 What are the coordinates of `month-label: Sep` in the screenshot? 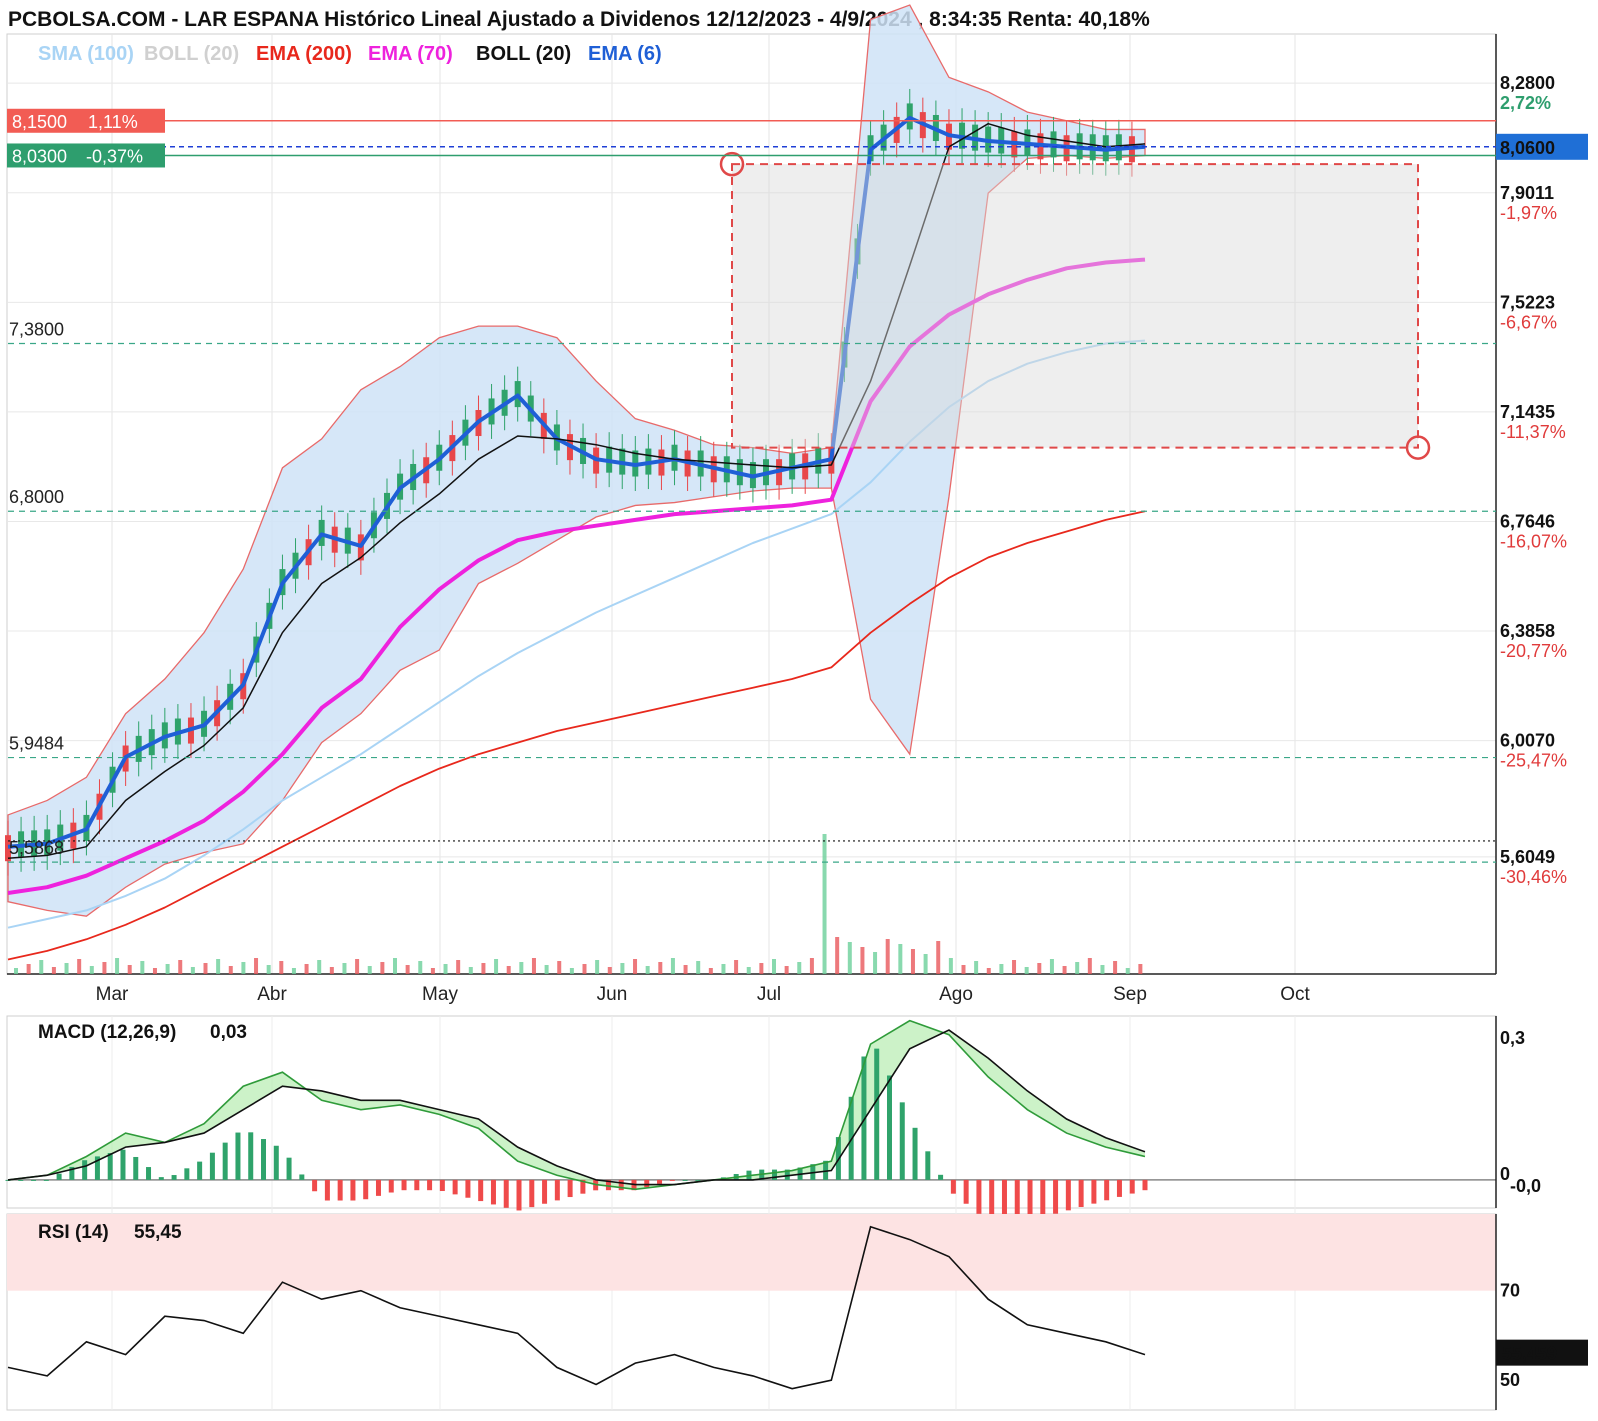 It's located at (1130, 994).